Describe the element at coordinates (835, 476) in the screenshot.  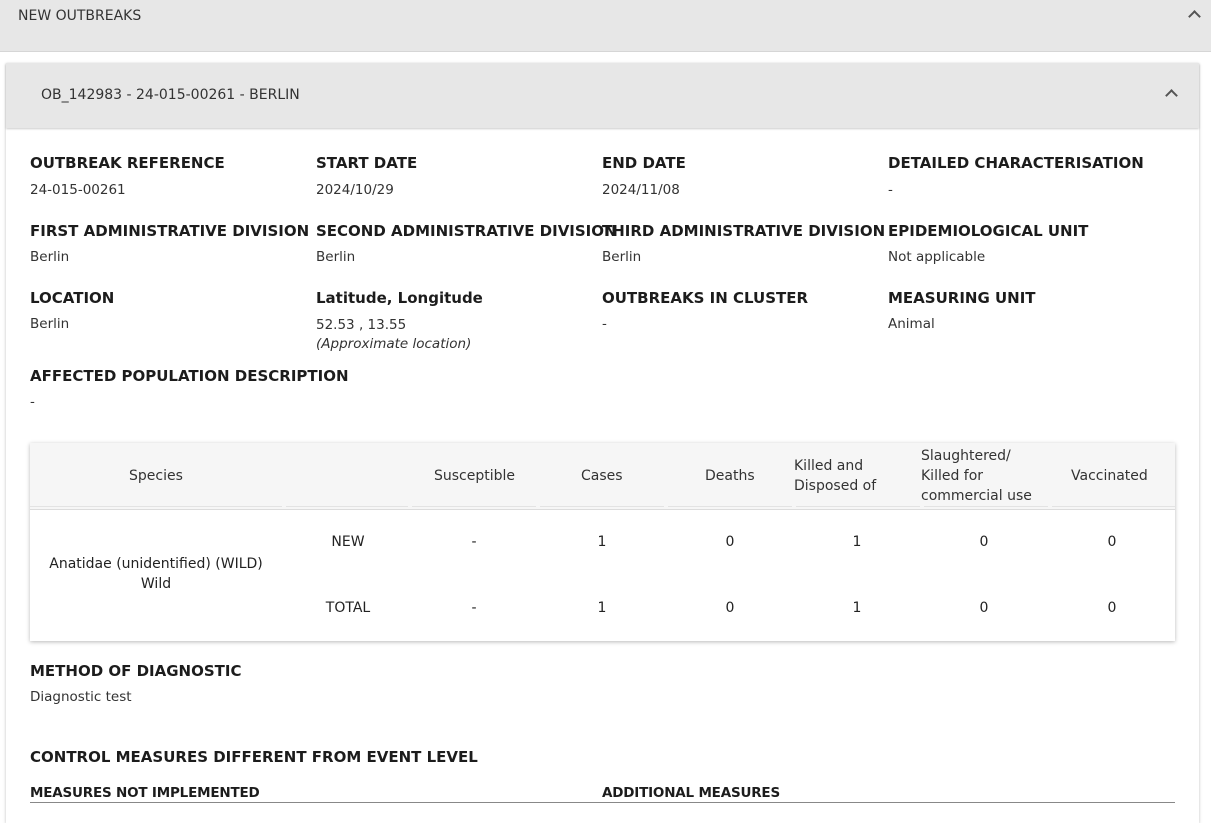
I see `killed-disposed-header: Killed and Disposed of` at that location.